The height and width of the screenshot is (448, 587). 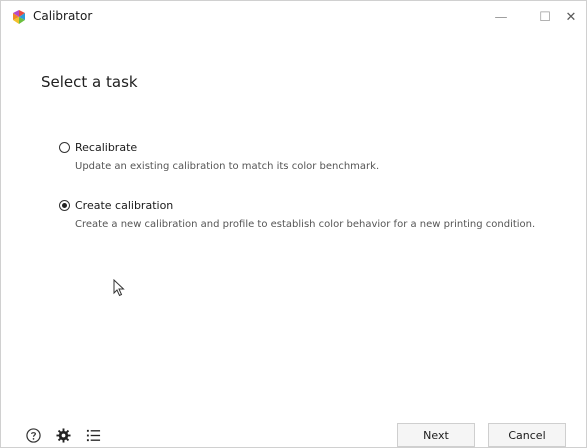 What do you see at coordinates (93, 435) in the screenshot?
I see `list-icon` at bounding box center [93, 435].